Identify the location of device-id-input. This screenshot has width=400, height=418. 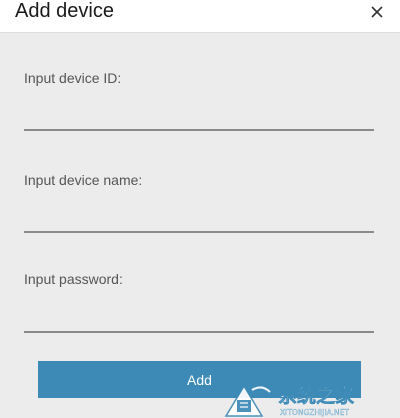
(199, 117).